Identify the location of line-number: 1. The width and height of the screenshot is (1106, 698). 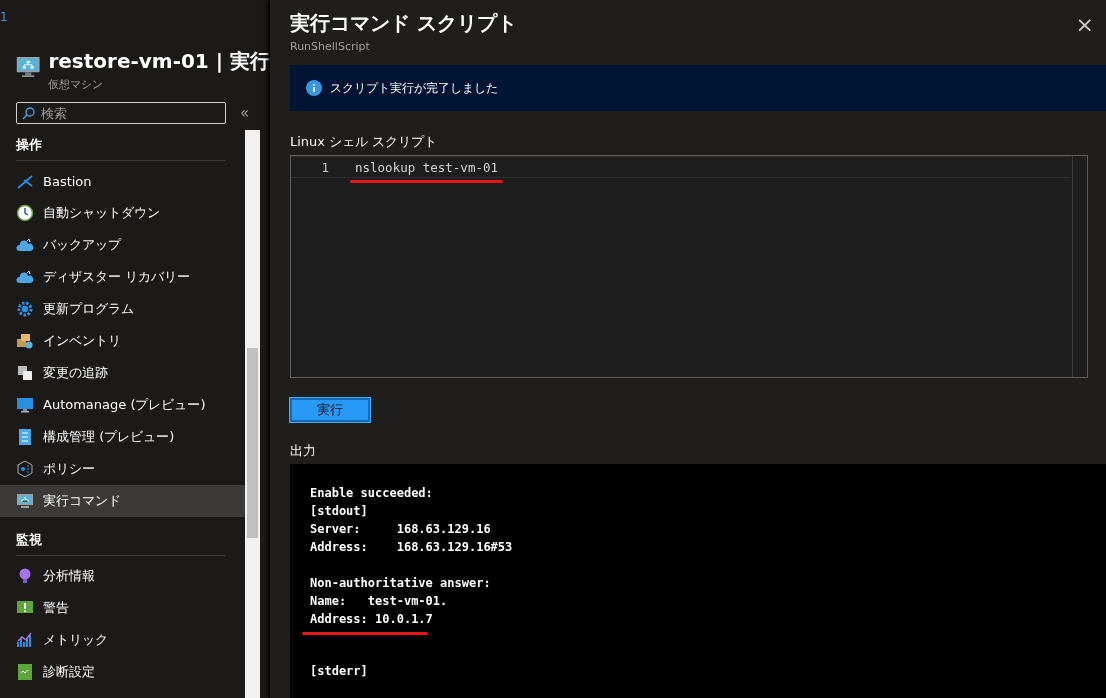
(324, 167).